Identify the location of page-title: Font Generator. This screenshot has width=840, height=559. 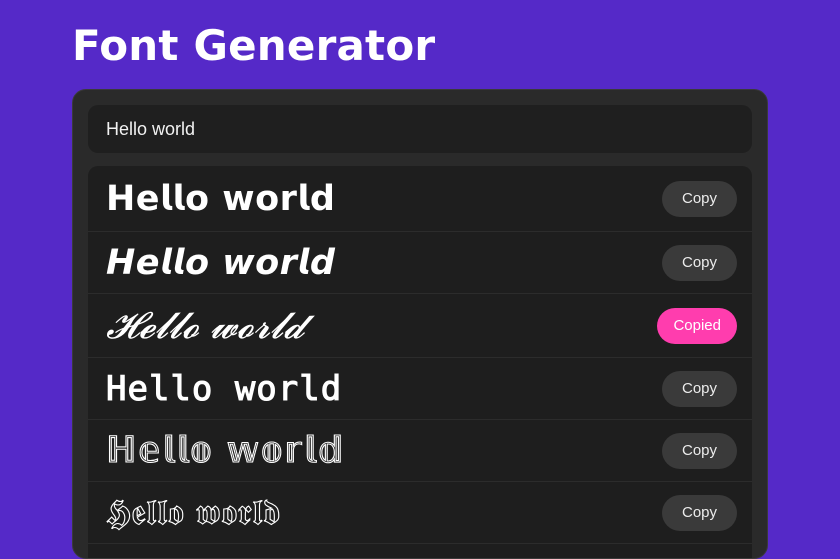
(254, 45).